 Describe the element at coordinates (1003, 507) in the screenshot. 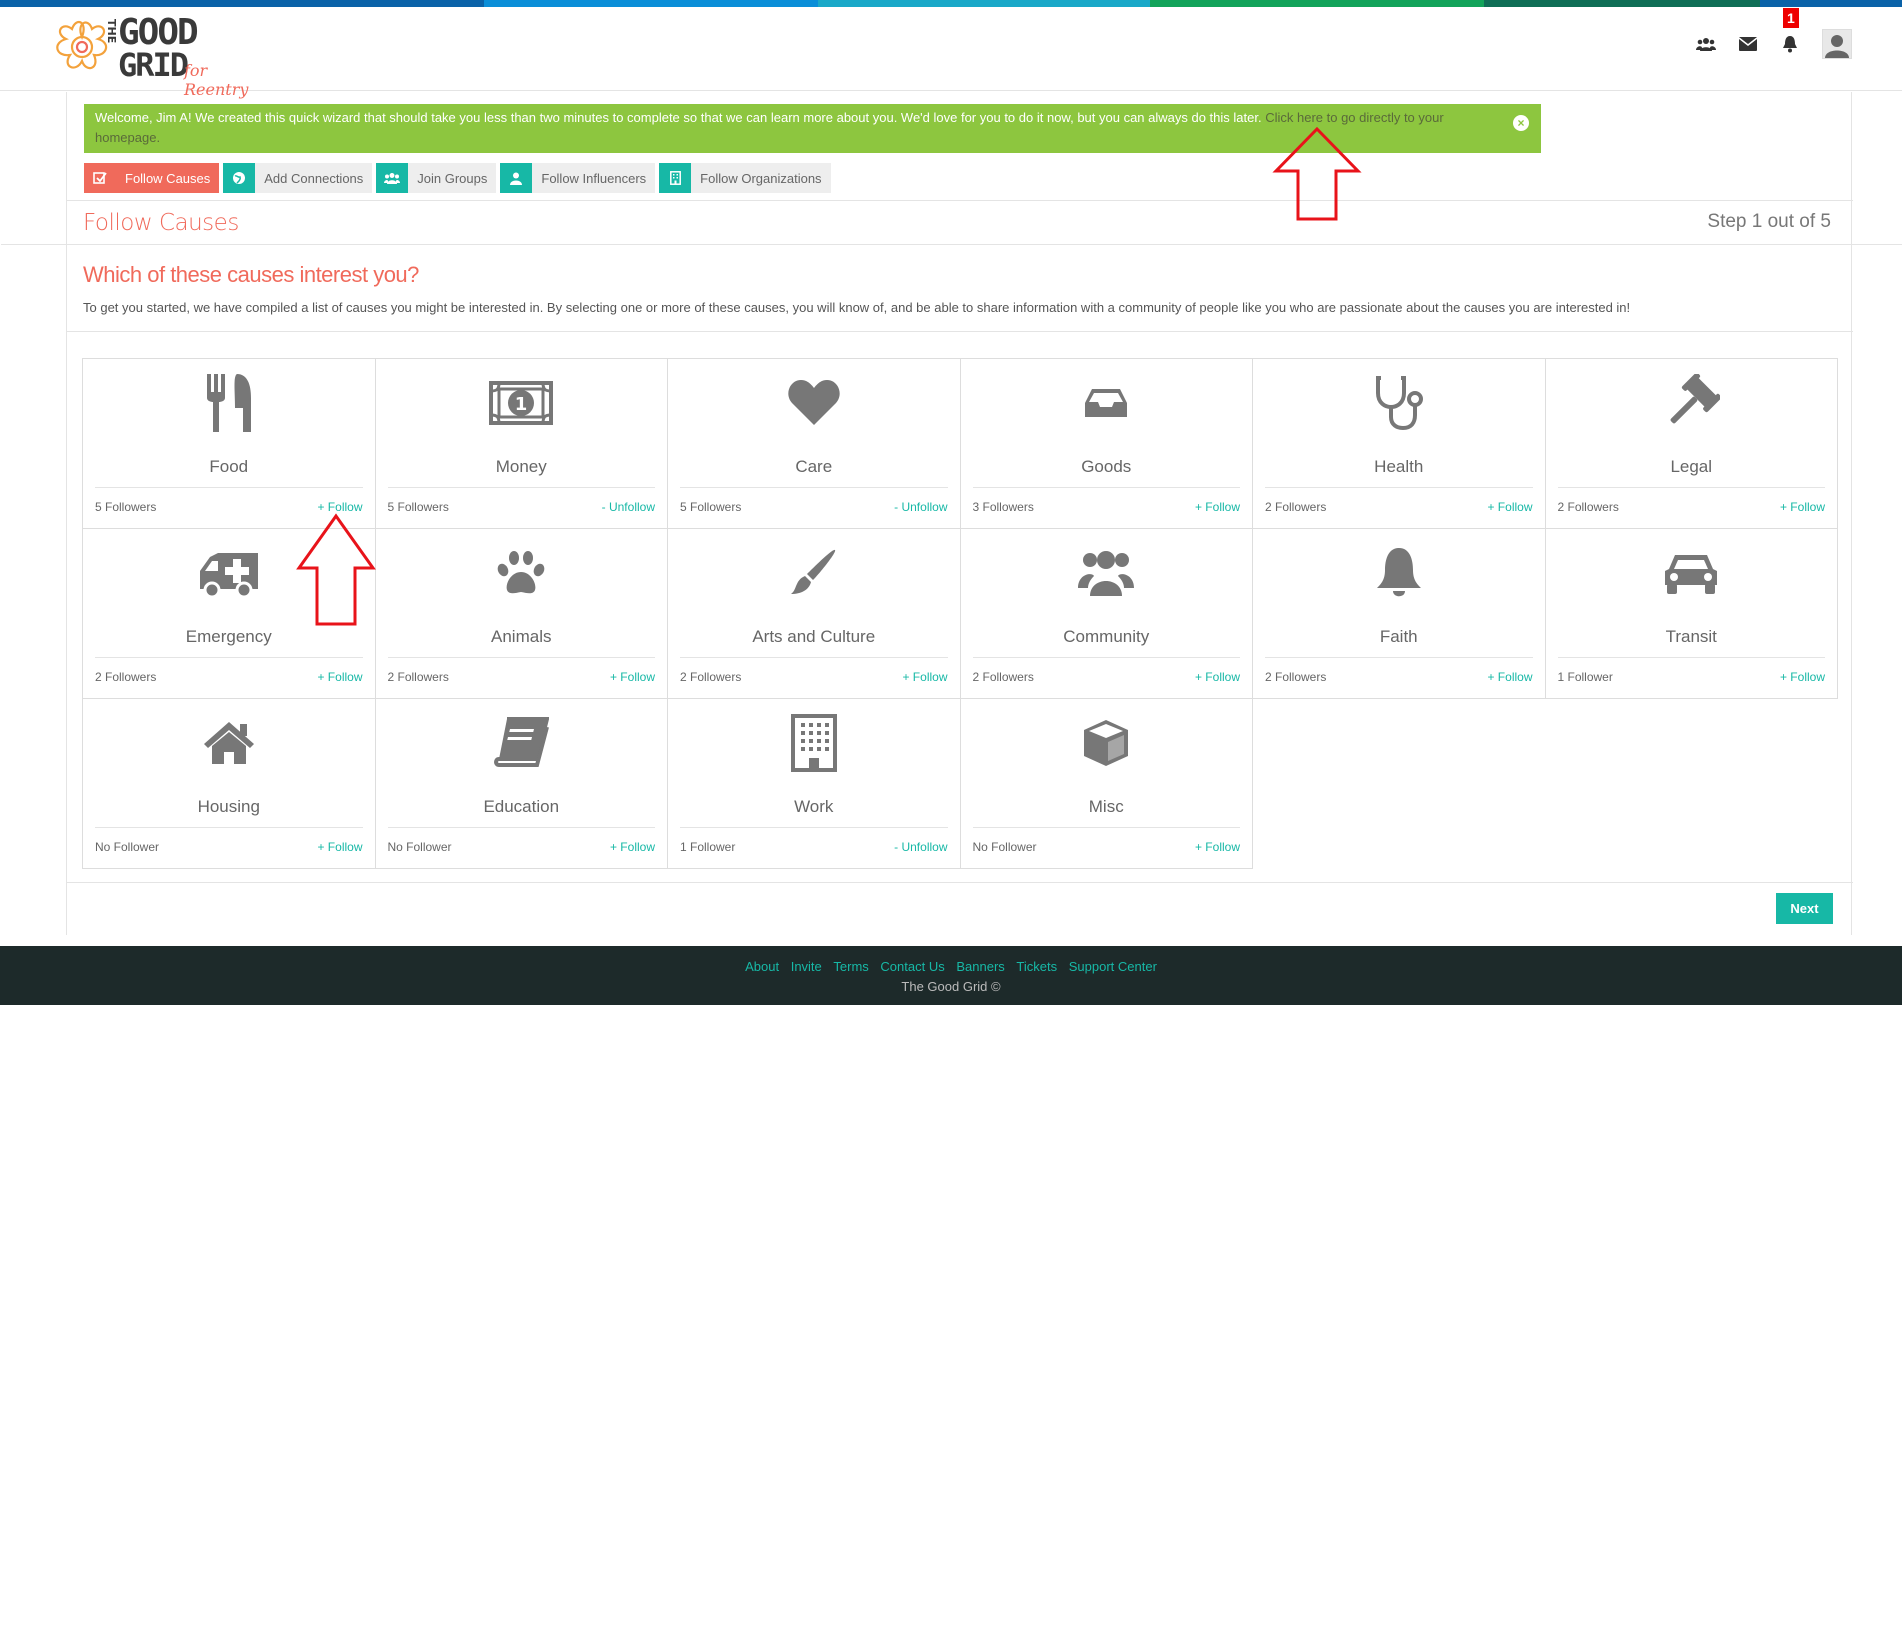

I see `follower-count: 3 Followers` at that location.